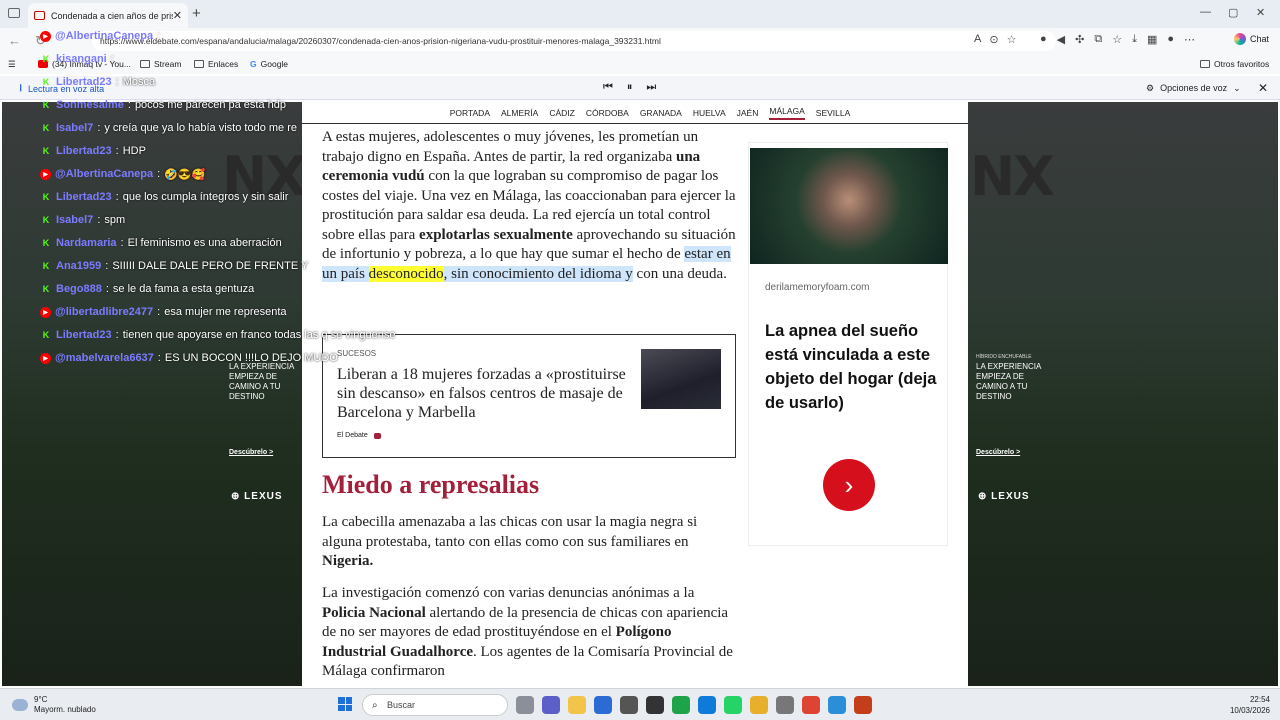 The height and width of the screenshot is (720, 1280). What do you see at coordinates (1233, 12) in the screenshot?
I see `maximize-icon: ▢` at bounding box center [1233, 12].